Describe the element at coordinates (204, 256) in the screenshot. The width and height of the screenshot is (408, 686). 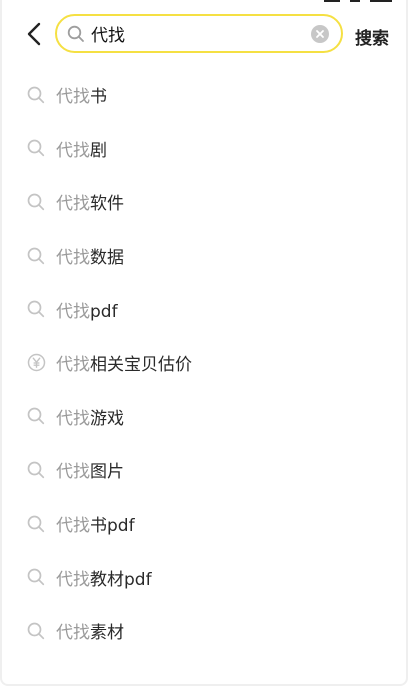
I see `suggestion-item: 代找数据` at that location.